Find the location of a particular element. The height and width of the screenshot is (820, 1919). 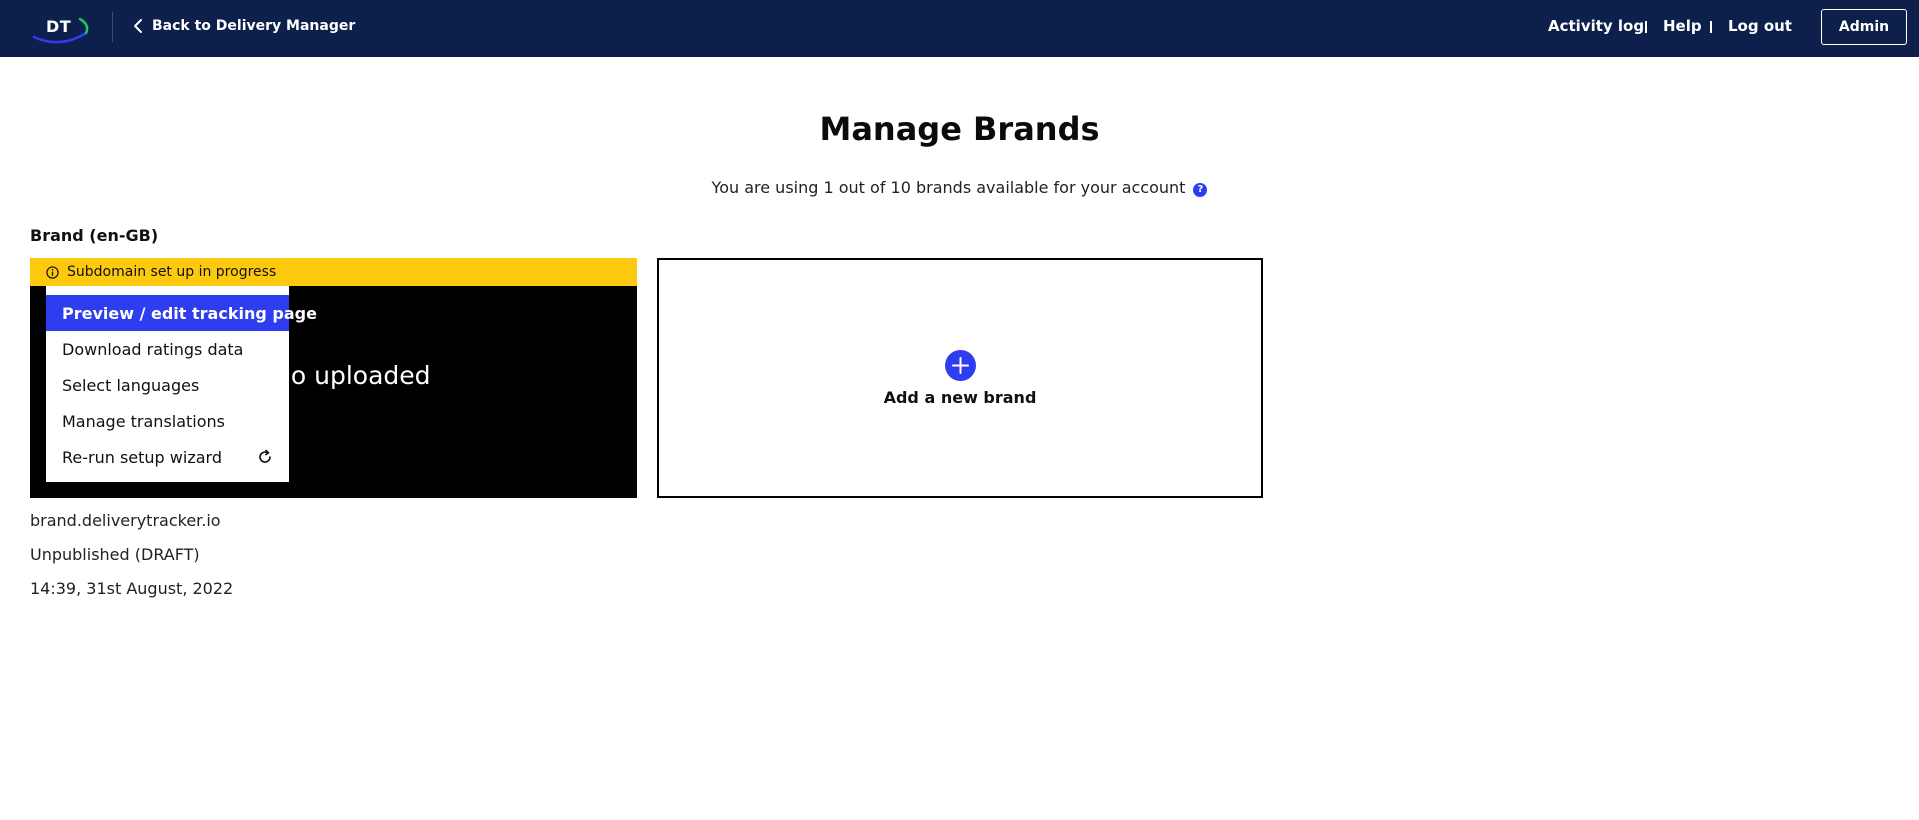

plus-circle-icon is located at coordinates (960, 365).